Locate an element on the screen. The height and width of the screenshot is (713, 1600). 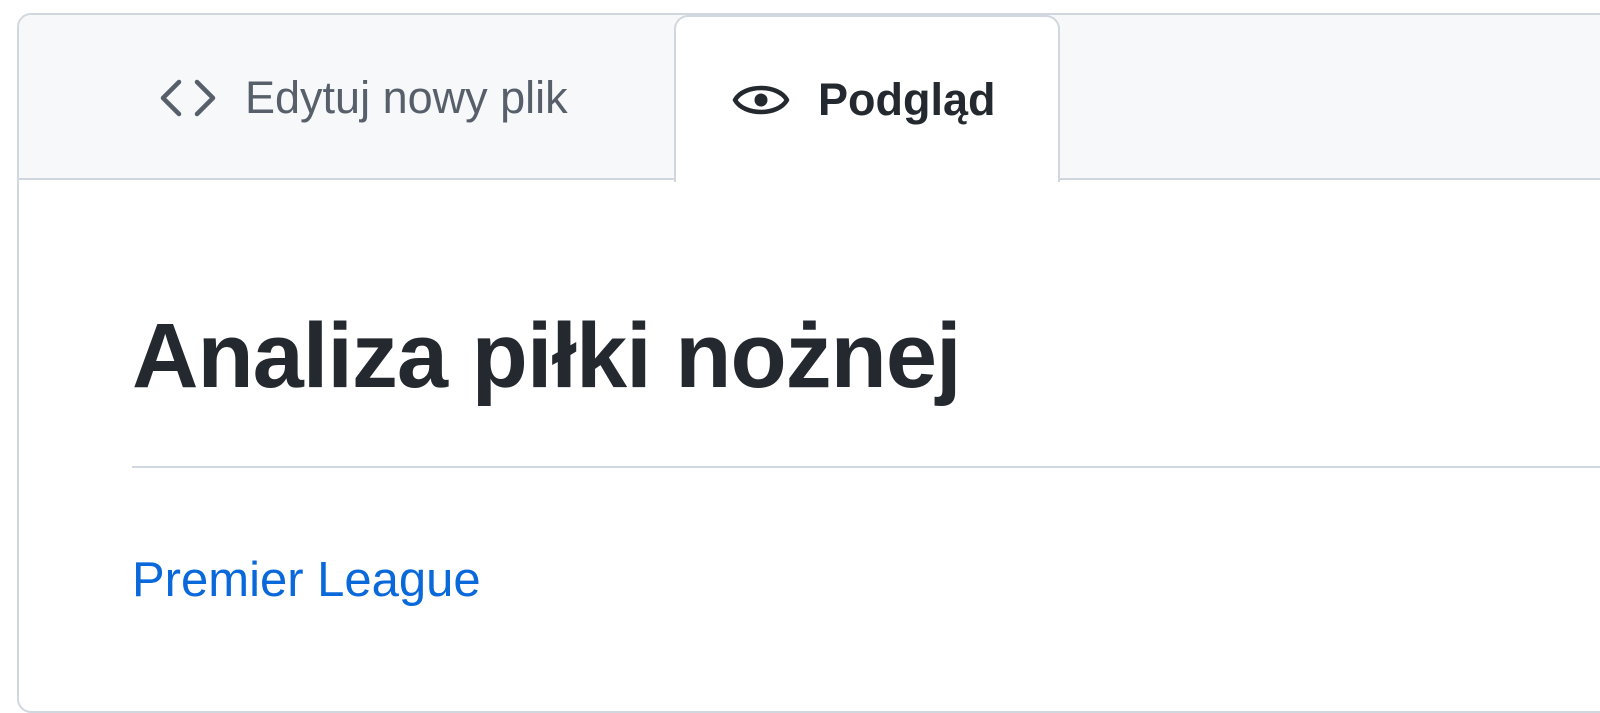
tab-preview: Podgląd is located at coordinates (867, 98).